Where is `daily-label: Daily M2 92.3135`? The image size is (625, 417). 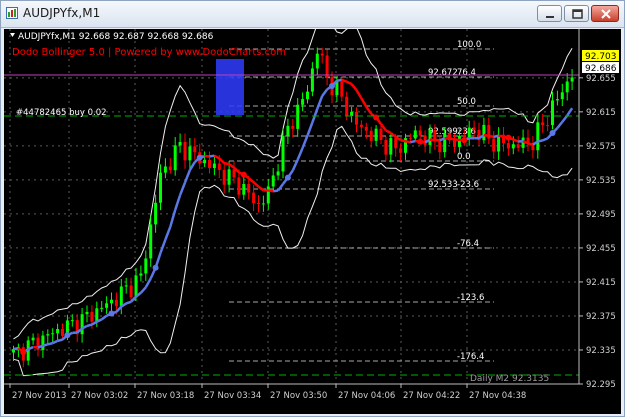
daily-label: Daily M2 92.3135 is located at coordinates (509, 379).